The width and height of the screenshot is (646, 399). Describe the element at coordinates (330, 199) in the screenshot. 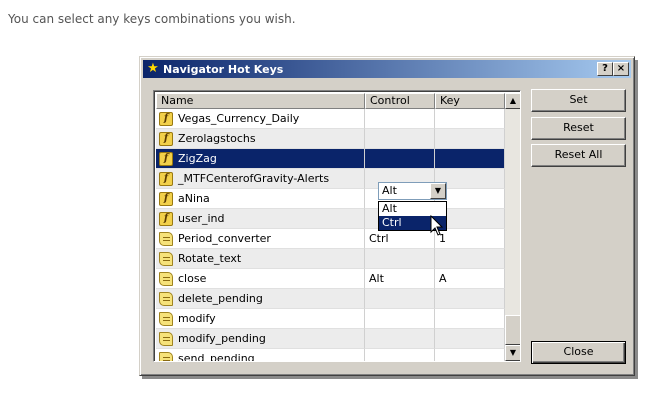

I see `table-row: f aNina` at that location.